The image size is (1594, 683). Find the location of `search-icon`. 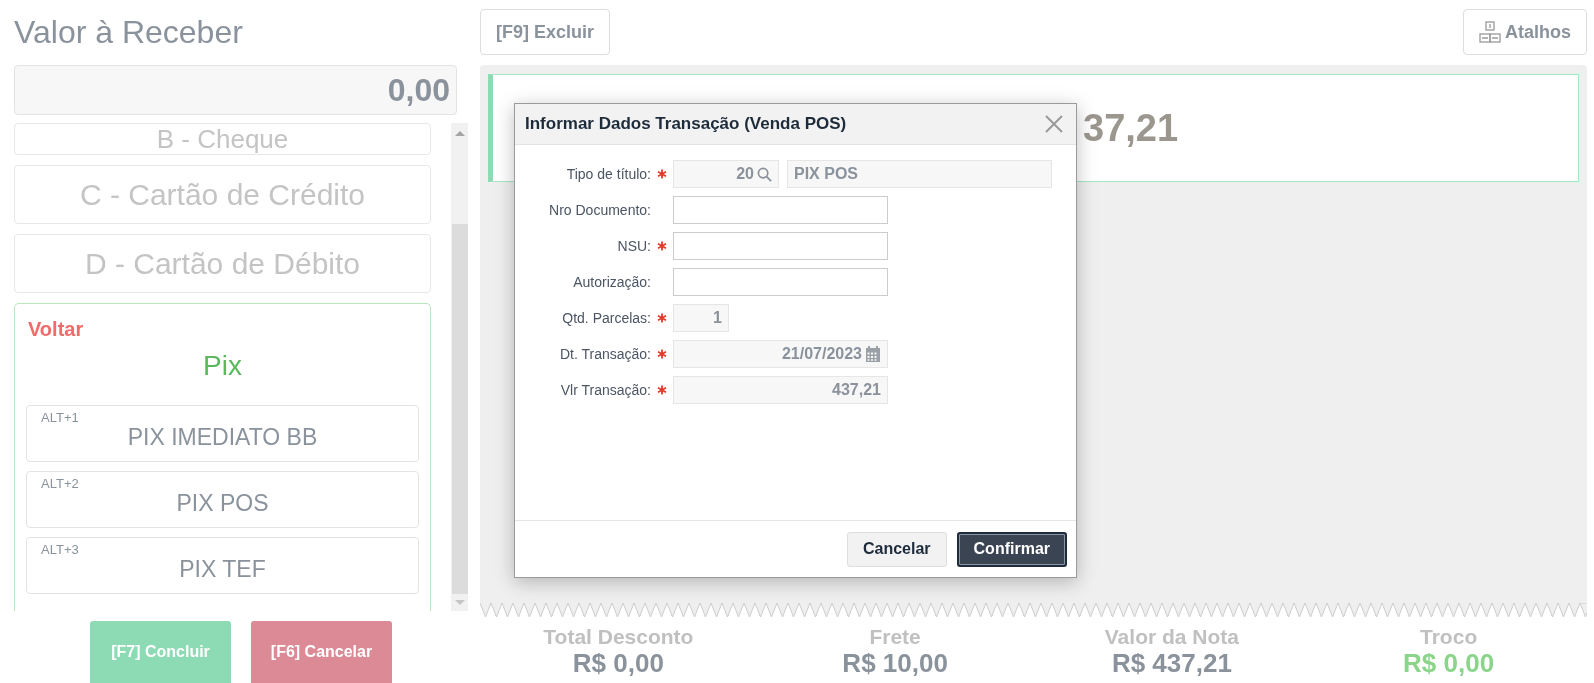

search-icon is located at coordinates (764, 174).